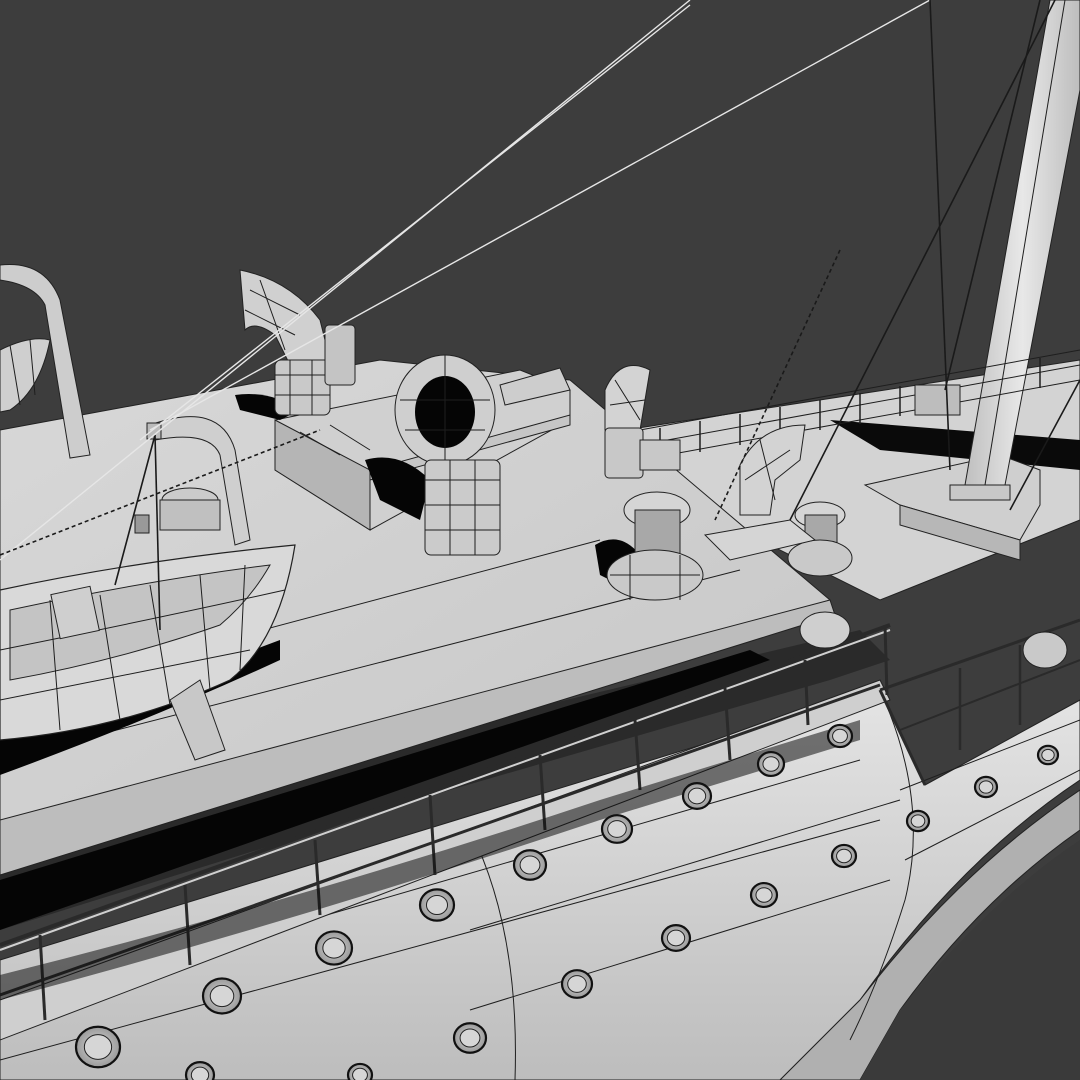 The image size is (1080, 1080). What do you see at coordinates (190, 509) in the screenshot?
I see `deck-box` at bounding box center [190, 509].